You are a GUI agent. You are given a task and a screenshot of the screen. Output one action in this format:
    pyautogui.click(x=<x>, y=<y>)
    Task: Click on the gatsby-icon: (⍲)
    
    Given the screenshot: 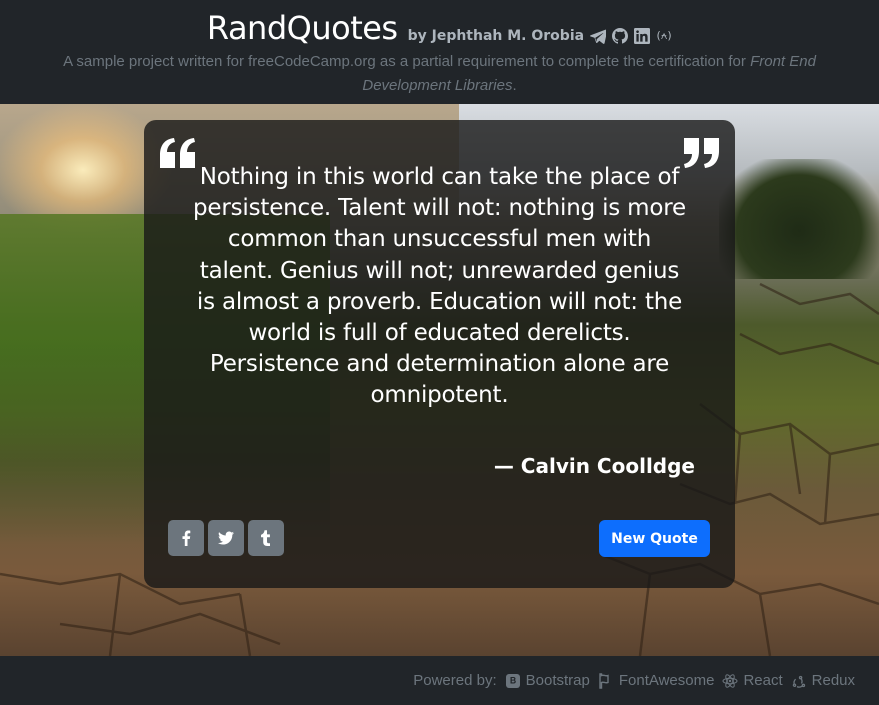 What is the action you would take?
    pyautogui.click(x=664, y=36)
    